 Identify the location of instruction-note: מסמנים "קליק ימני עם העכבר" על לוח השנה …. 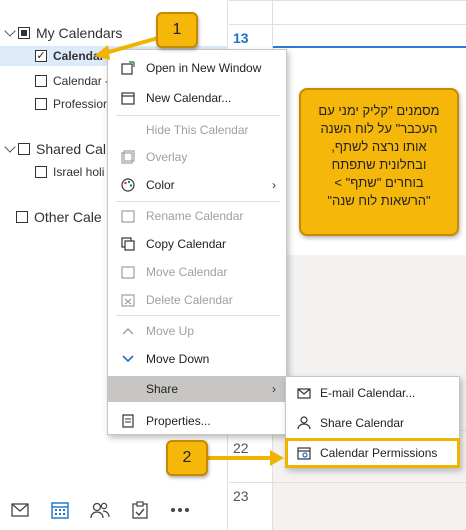
(379, 162).